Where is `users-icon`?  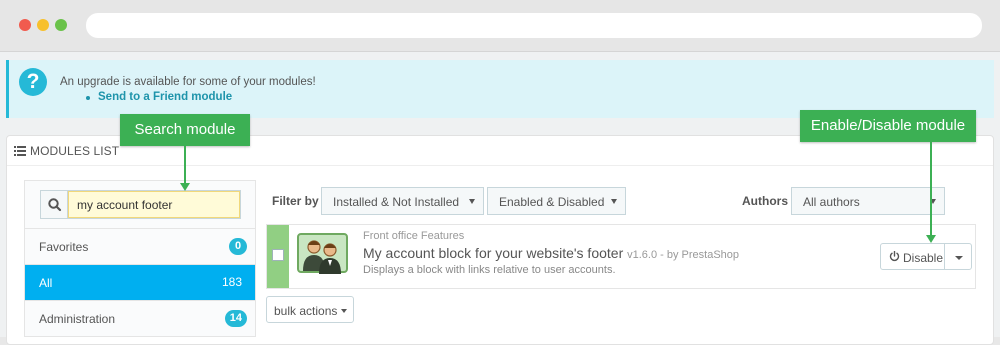
users-icon is located at coordinates (322, 253).